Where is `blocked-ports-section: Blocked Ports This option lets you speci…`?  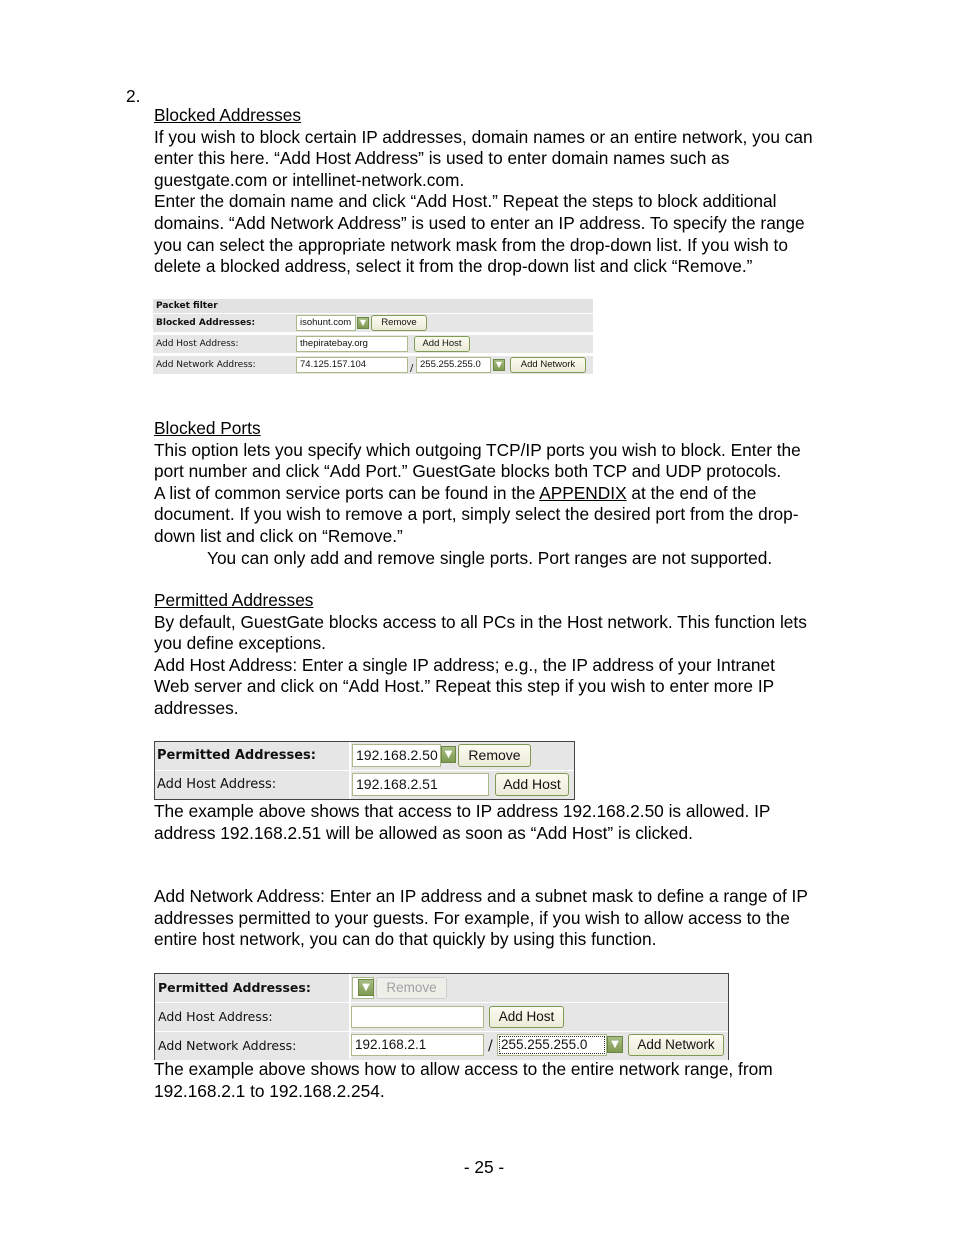 blocked-ports-section: Blocked Ports This option lets you speci… is located at coordinates (514, 493).